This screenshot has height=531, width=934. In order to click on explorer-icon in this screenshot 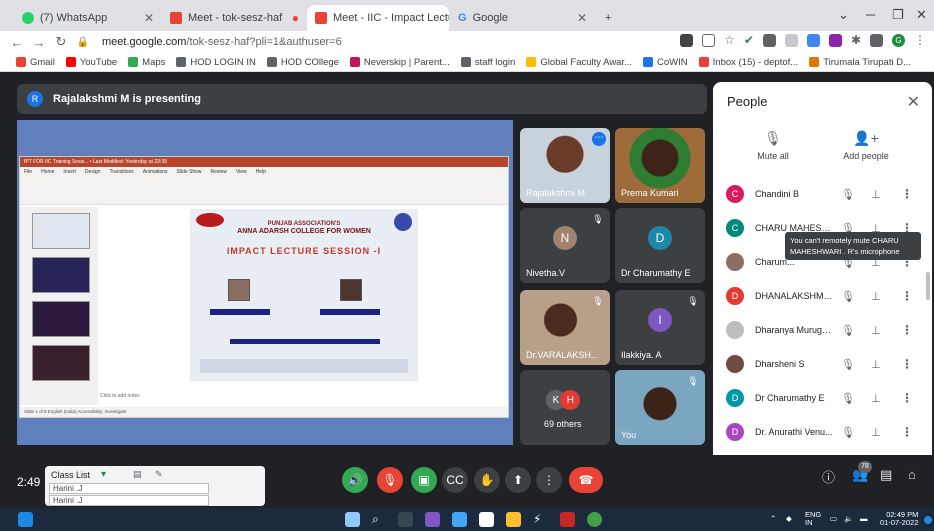, I will do `click(513, 519)`.